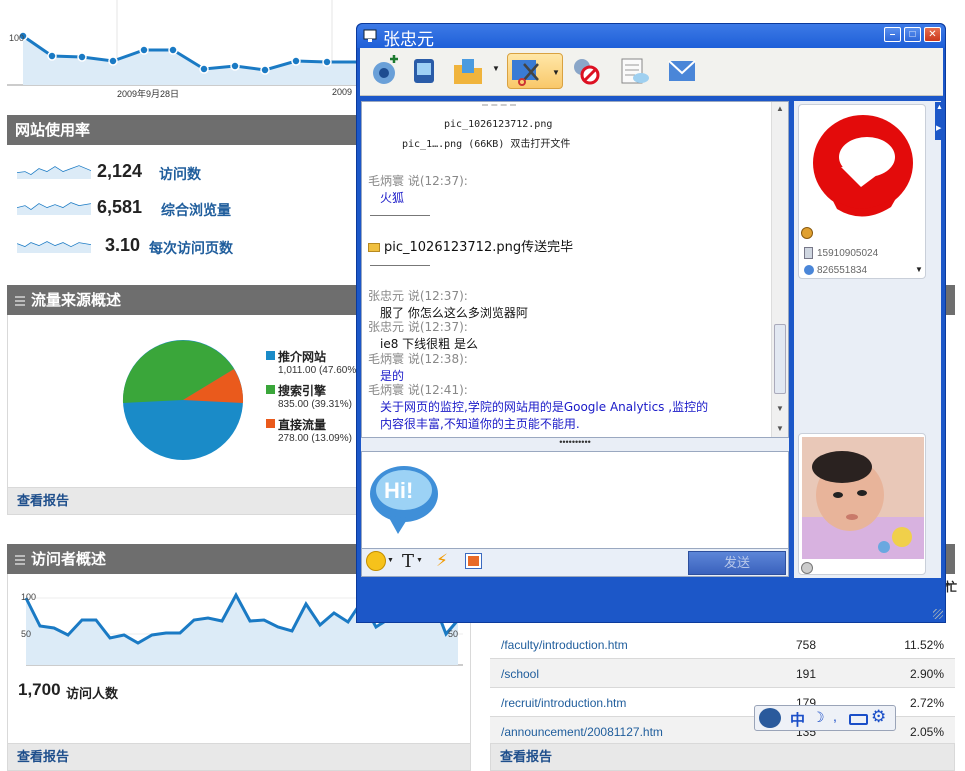 The width and height of the screenshot is (965, 771). I want to click on table-row: /faculty/introduction.htm 758 11.52%, so click(722, 644).